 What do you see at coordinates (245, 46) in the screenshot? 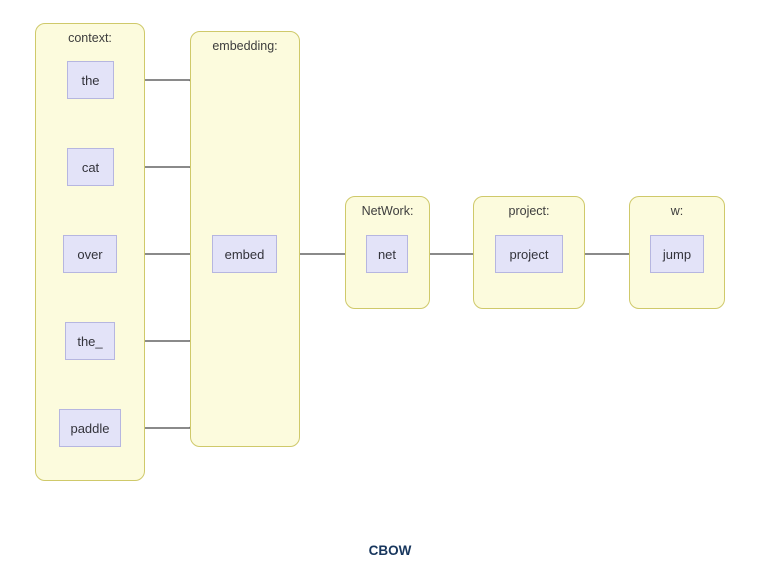
I see `group-embedding-label: embedding:` at bounding box center [245, 46].